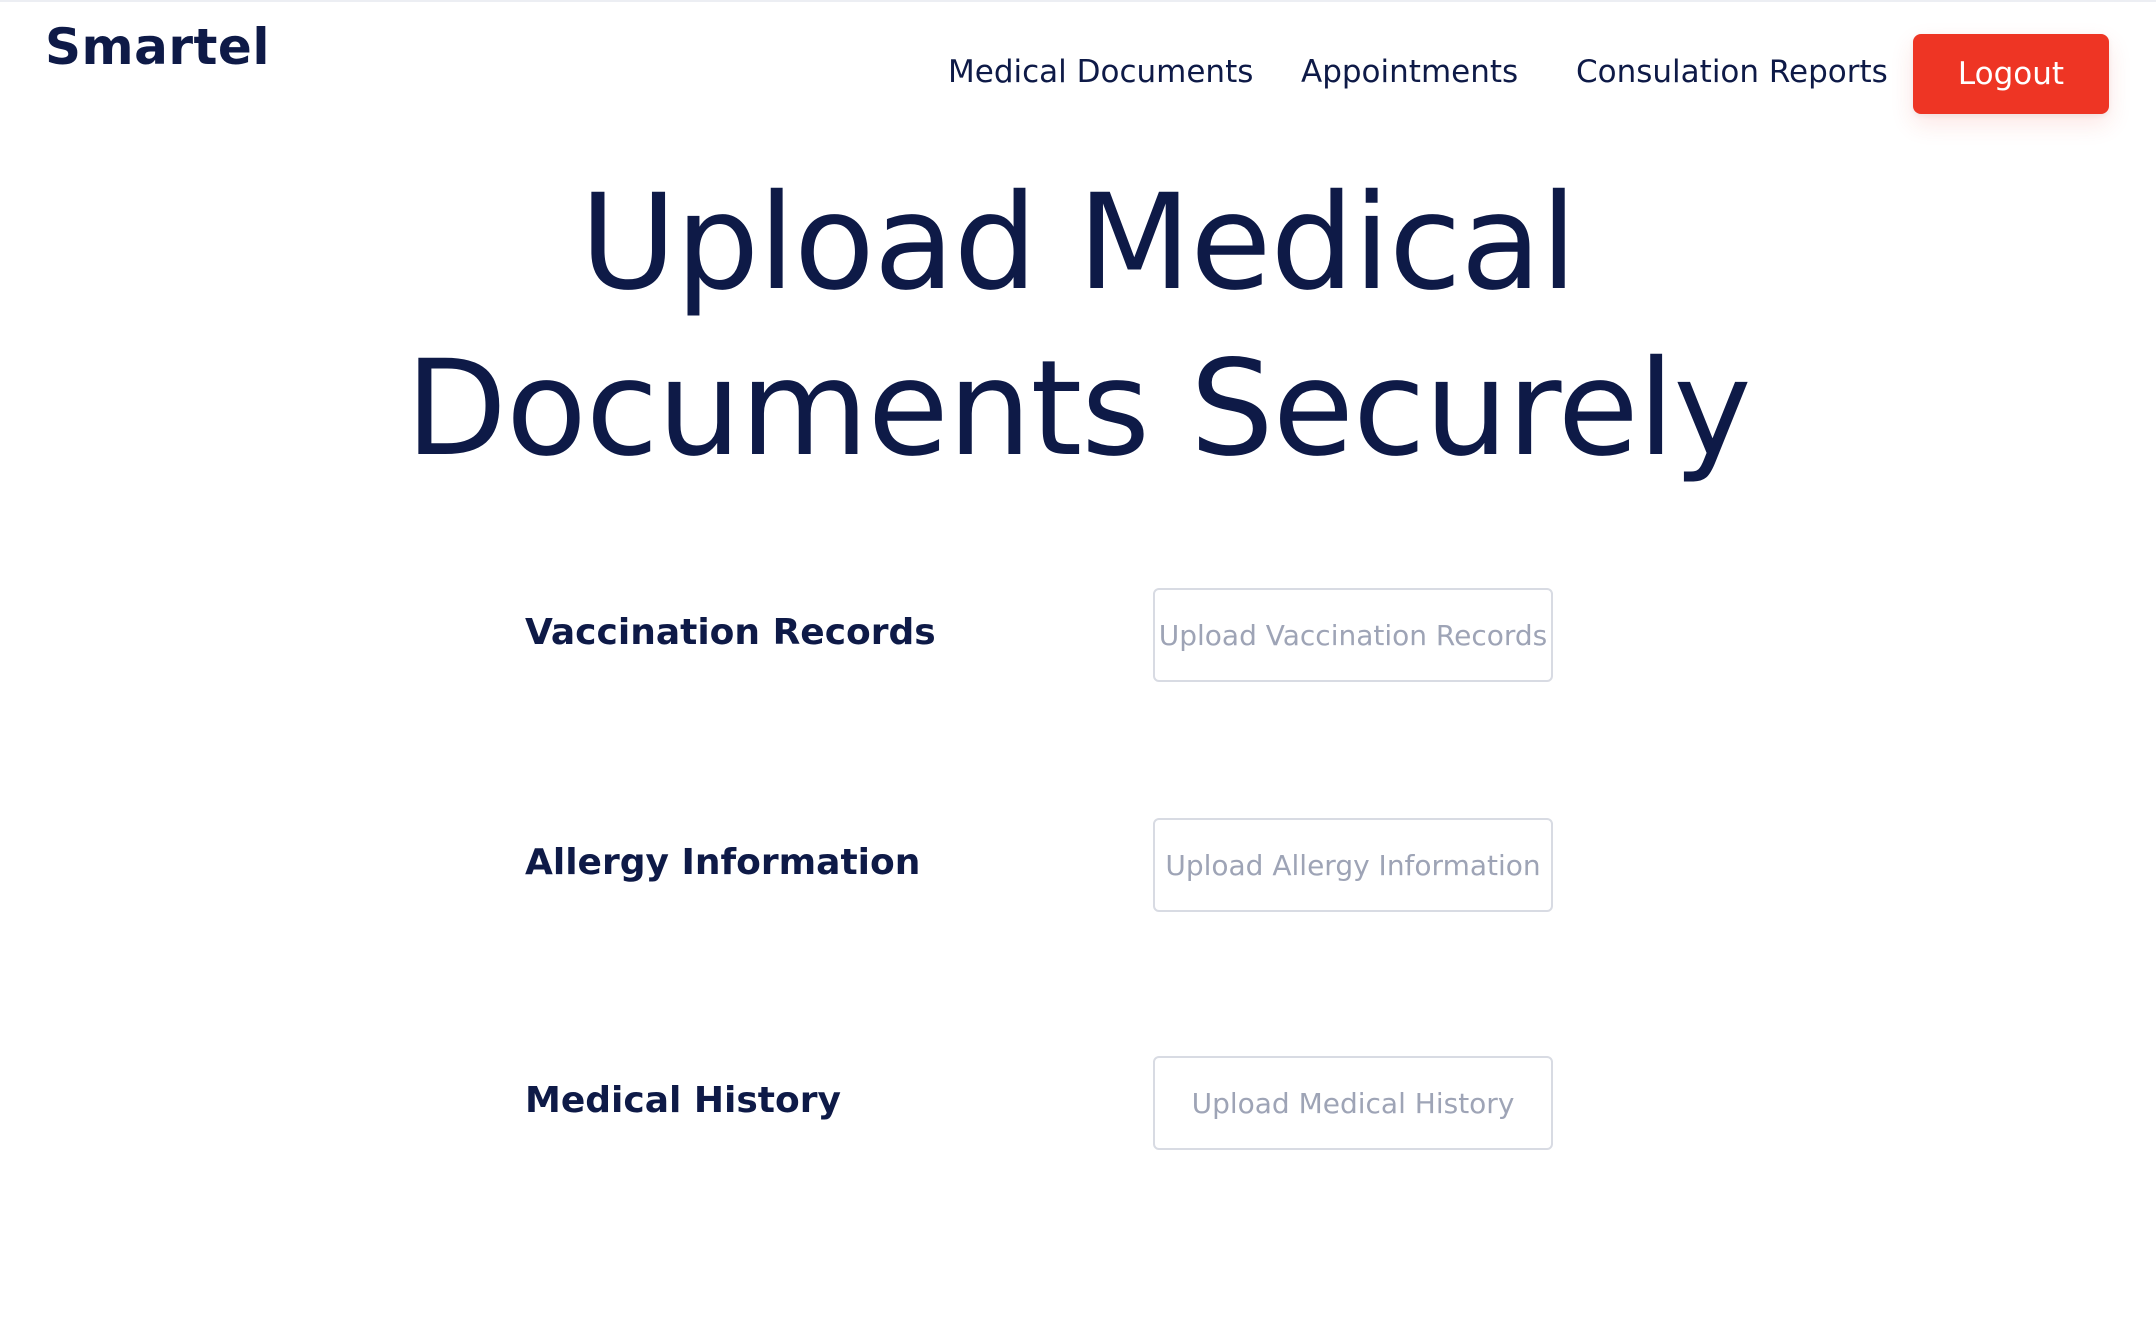 Image resolution: width=2156 pixels, height=1328 pixels. I want to click on logout-button: Logout, so click(2011, 74).